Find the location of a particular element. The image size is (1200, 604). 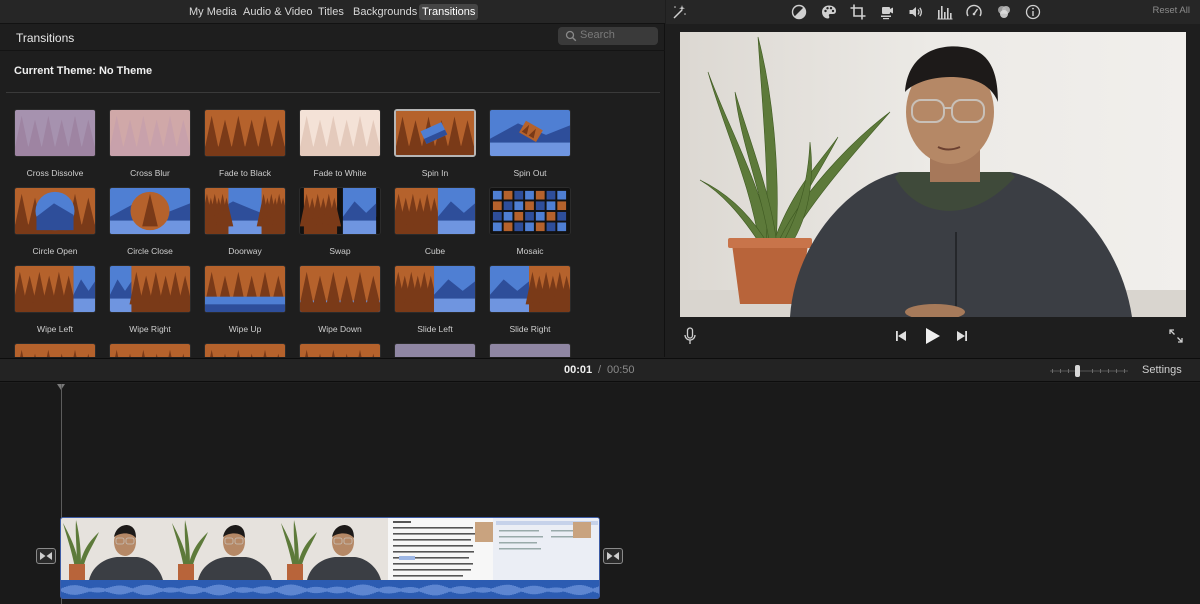

transition-tile: Slide Right is located at coordinates (530, 300).